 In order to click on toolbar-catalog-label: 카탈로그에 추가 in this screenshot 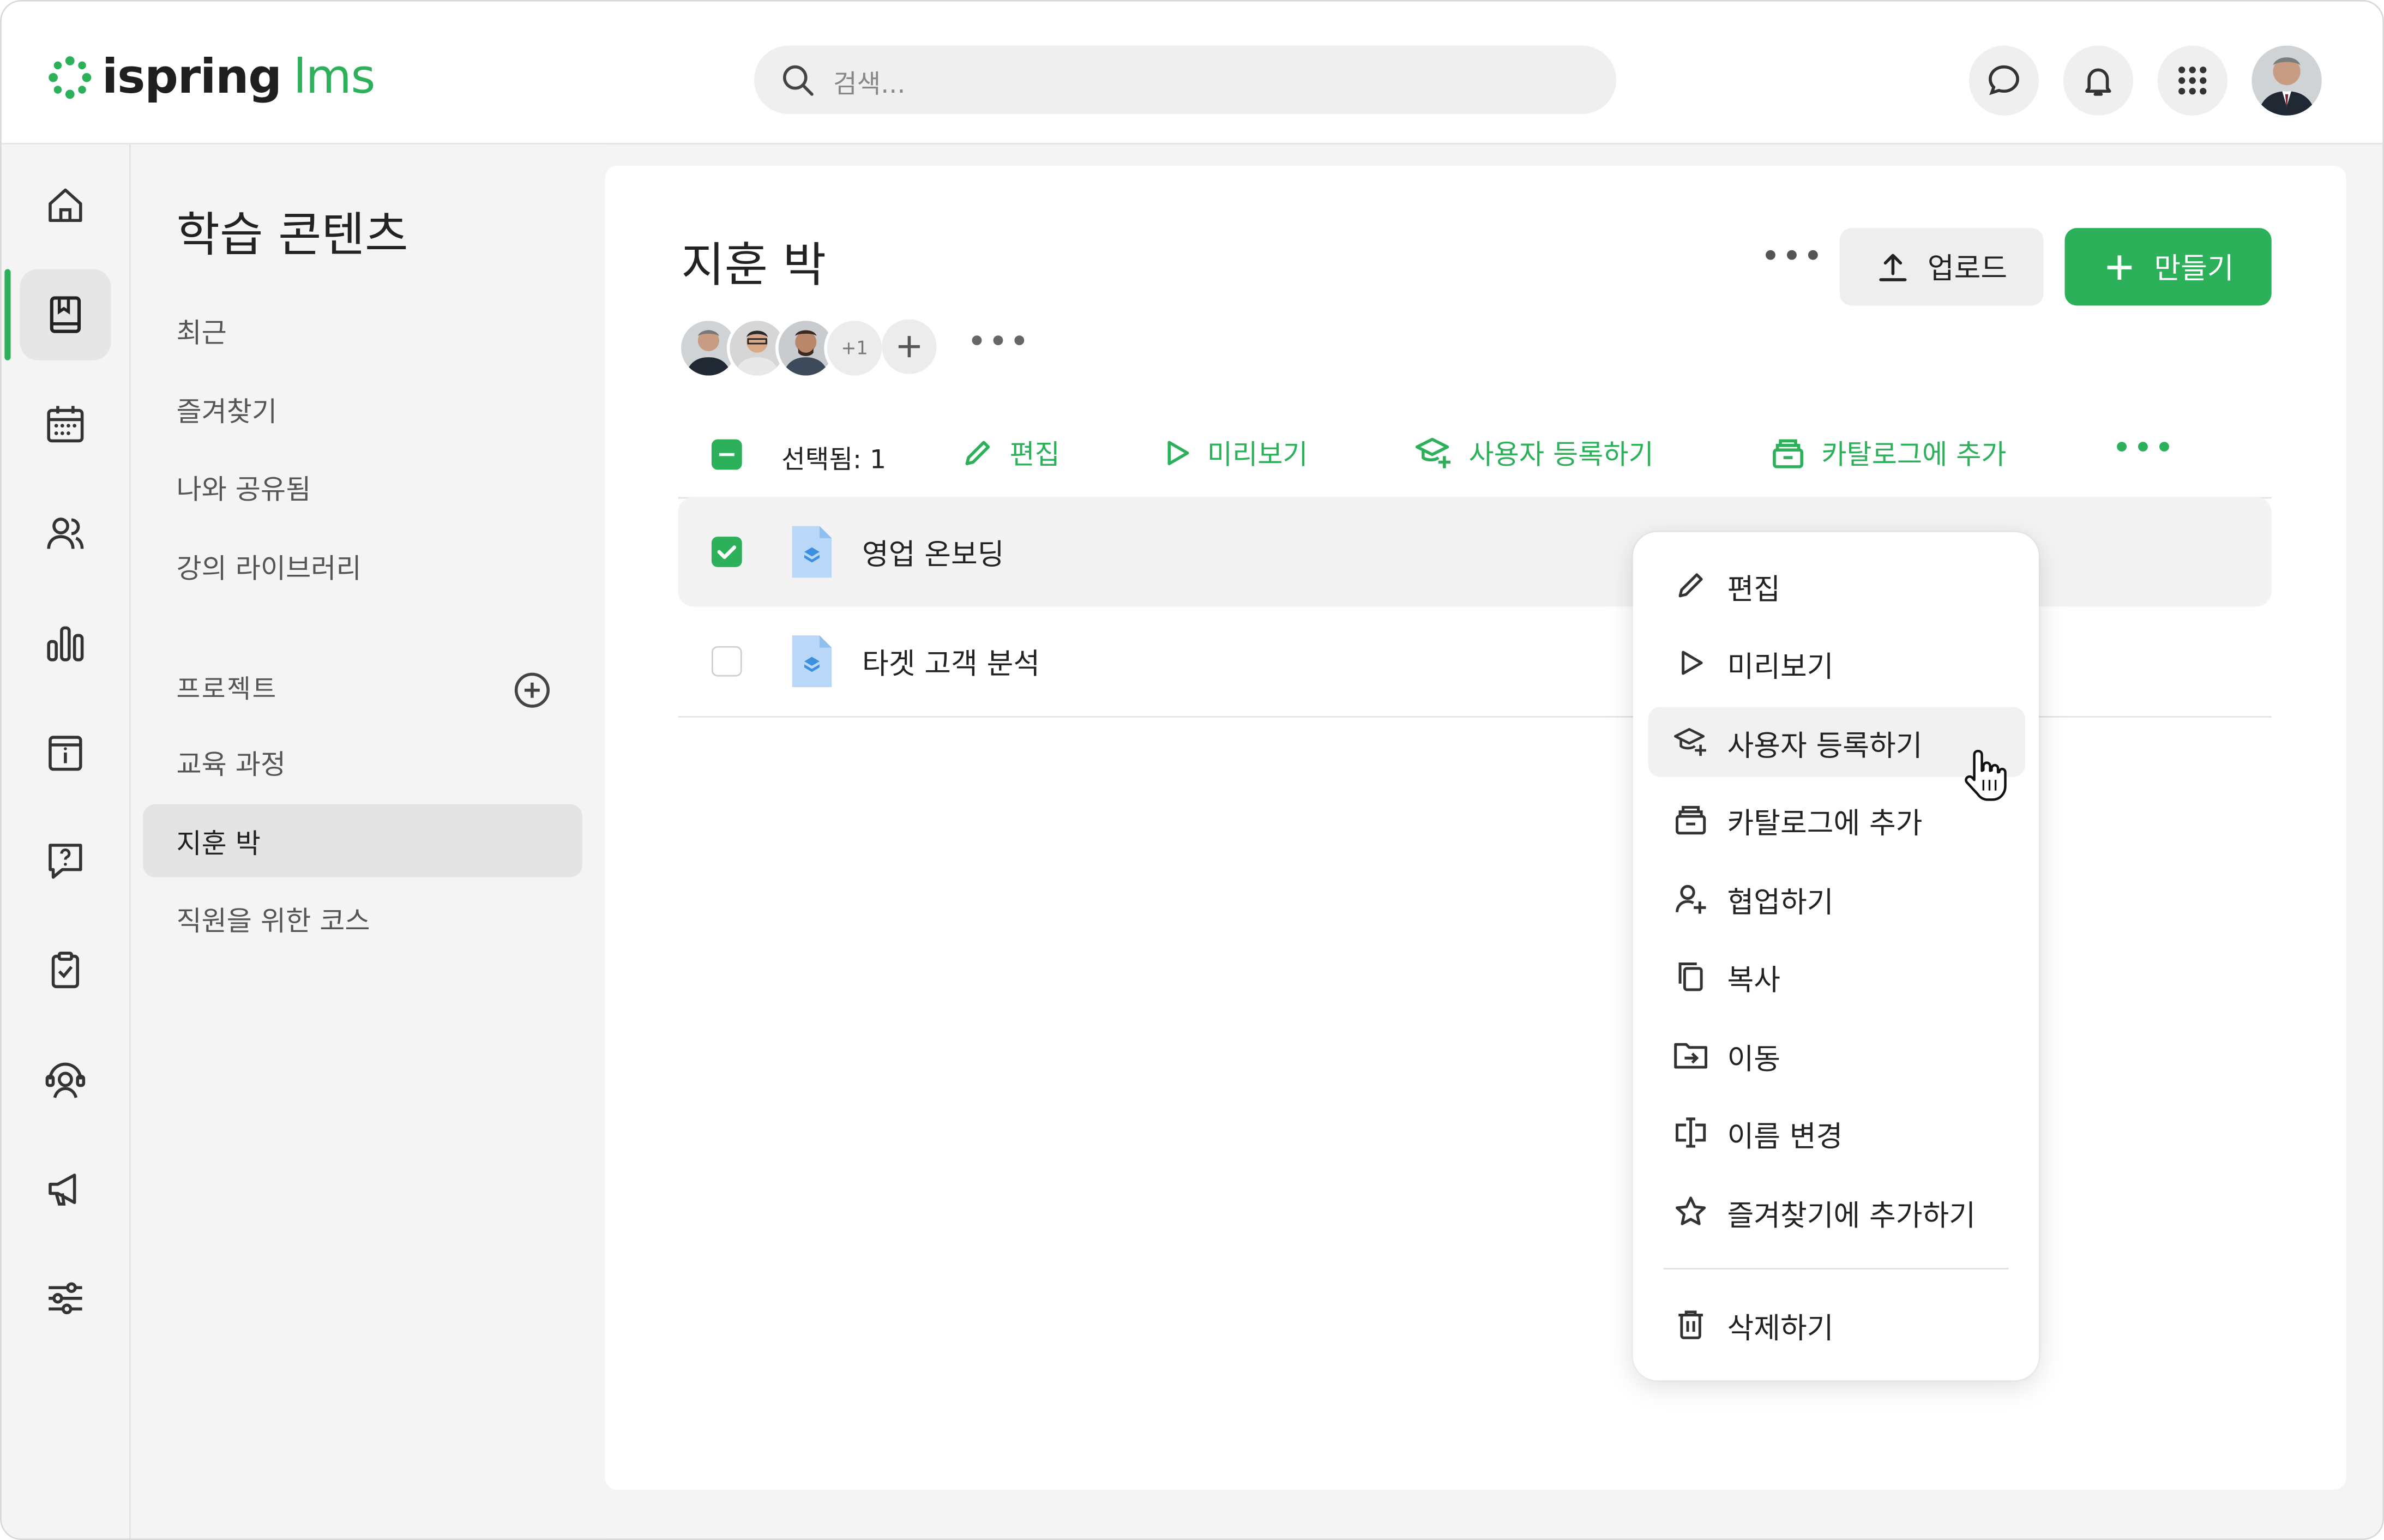, I will do `click(1914, 456)`.